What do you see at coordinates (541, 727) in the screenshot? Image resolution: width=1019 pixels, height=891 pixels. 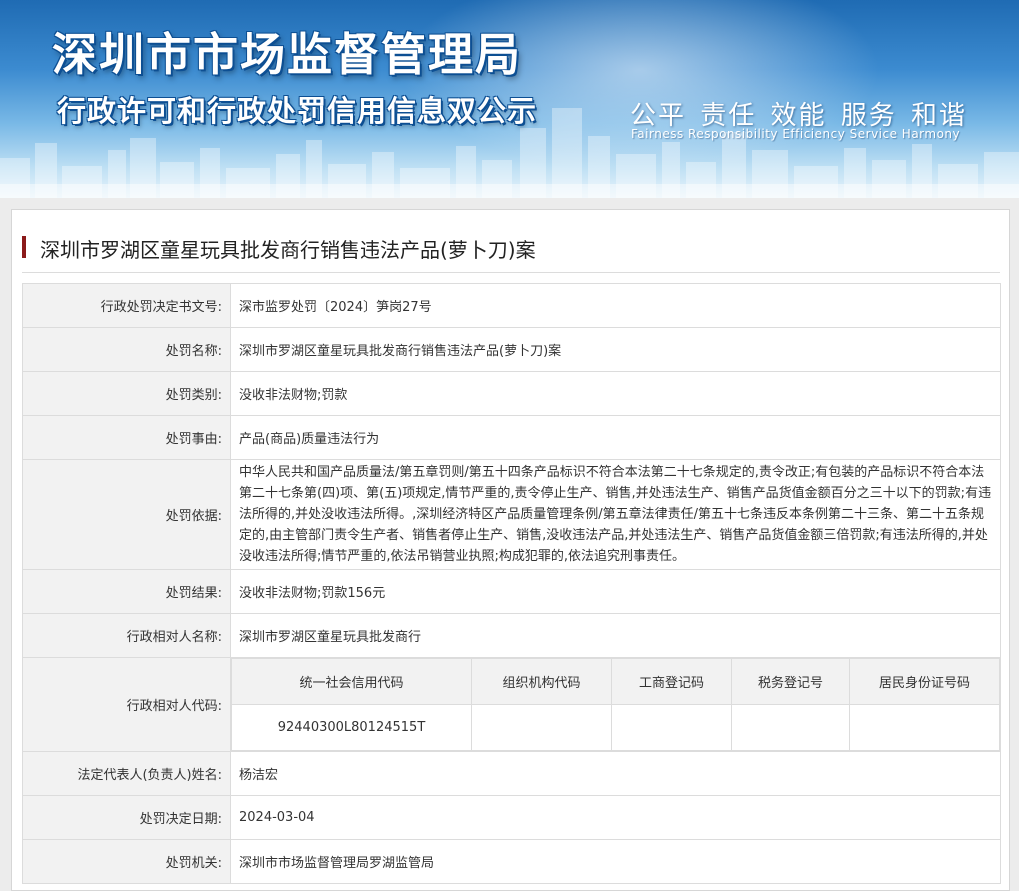 I see `org-code-value` at bounding box center [541, 727].